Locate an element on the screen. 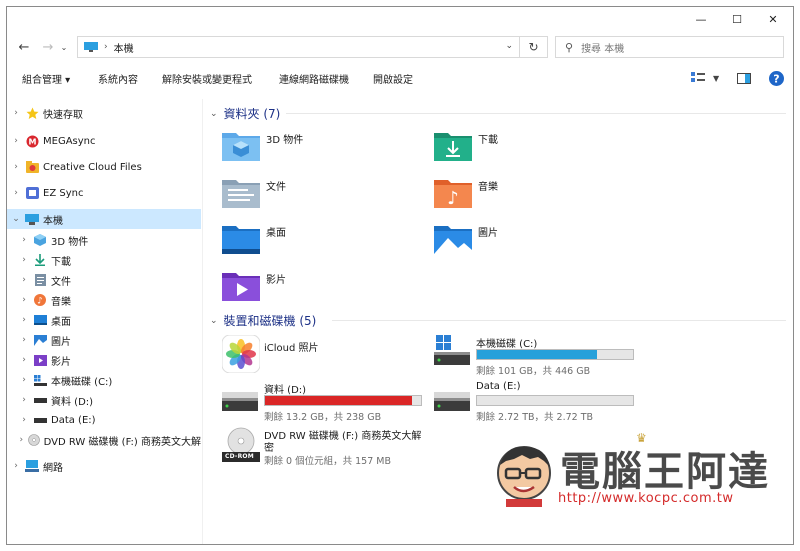 Image resolution: width=800 pixels, height=551 pixels. creative-cloud-icon is located at coordinates (32, 167).